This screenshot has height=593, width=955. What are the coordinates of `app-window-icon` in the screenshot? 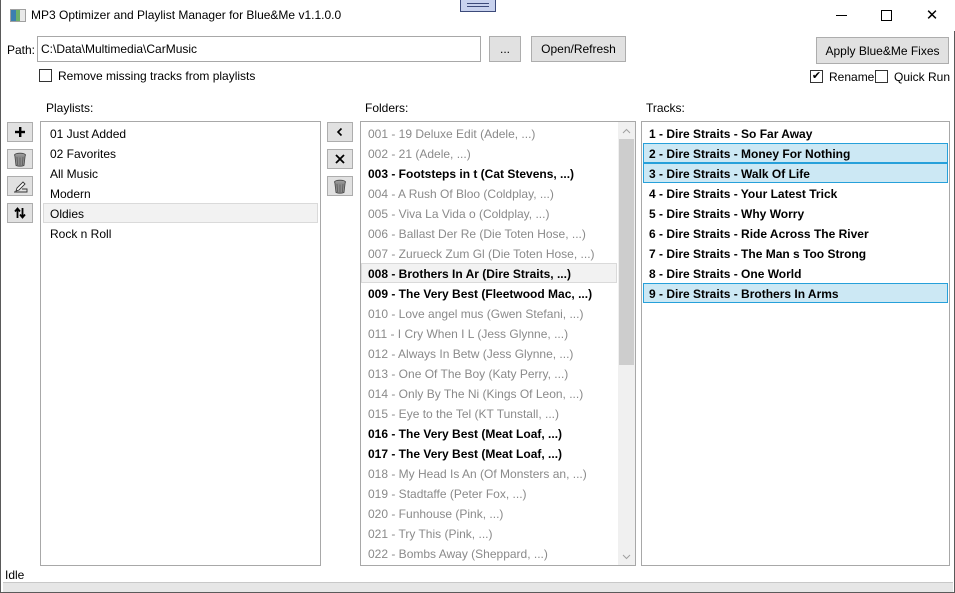 It's located at (18, 15).